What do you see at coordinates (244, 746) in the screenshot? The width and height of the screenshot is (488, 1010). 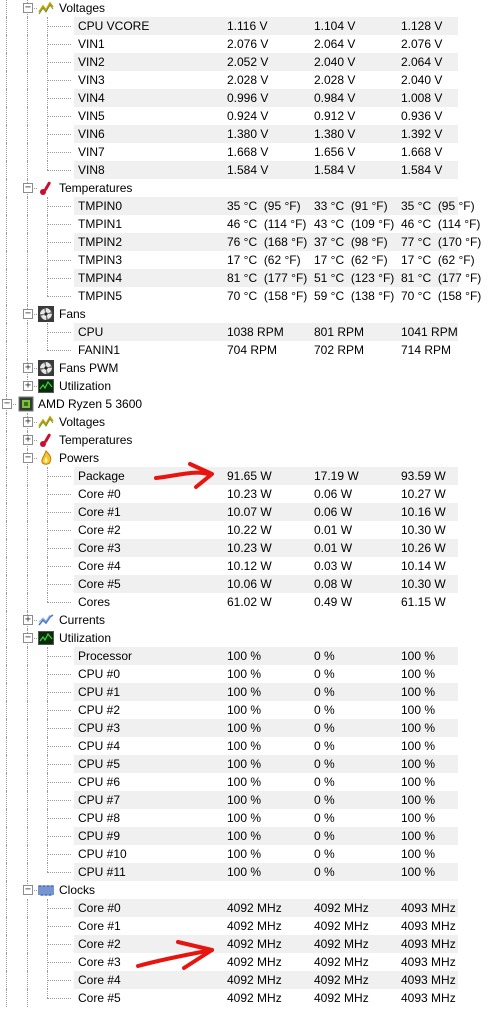 I see `sensor-row-cpu-4: CPU #4 100 % 0 % 100 %` at bounding box center [244, 746].